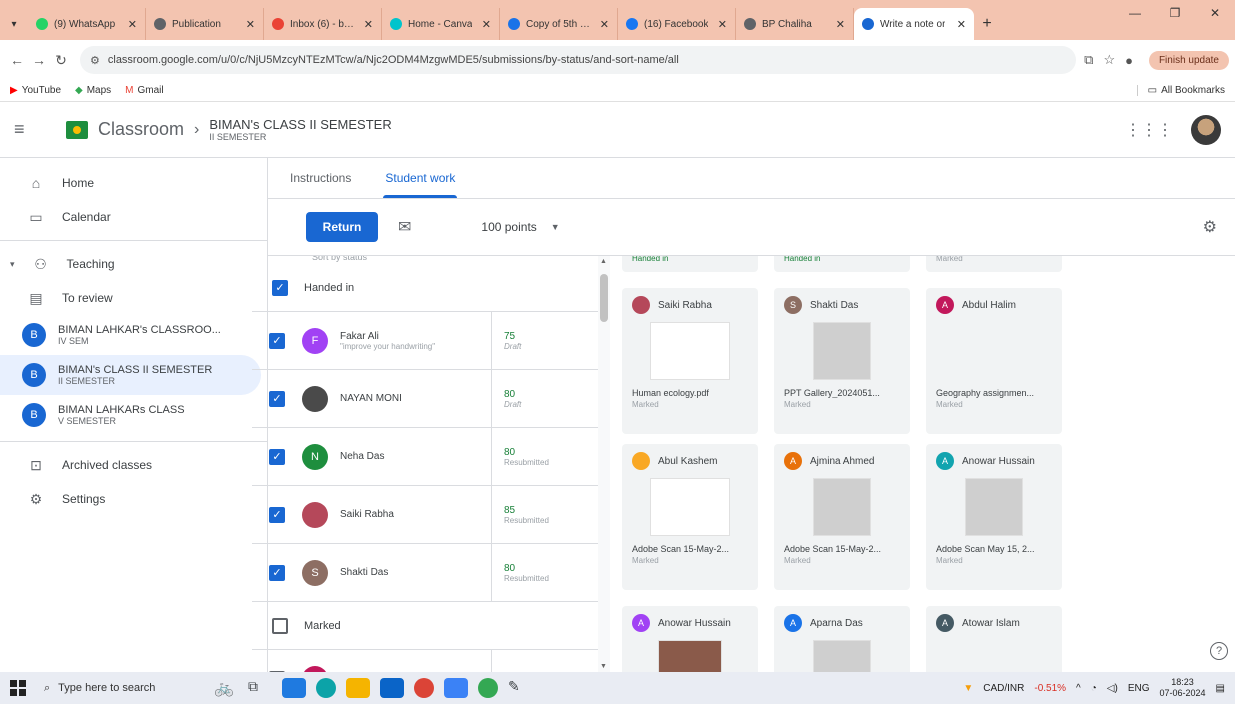 This screenshot has height=704, width=1235. I want to click on main-menu-icon: ≡, so click(34, 129).